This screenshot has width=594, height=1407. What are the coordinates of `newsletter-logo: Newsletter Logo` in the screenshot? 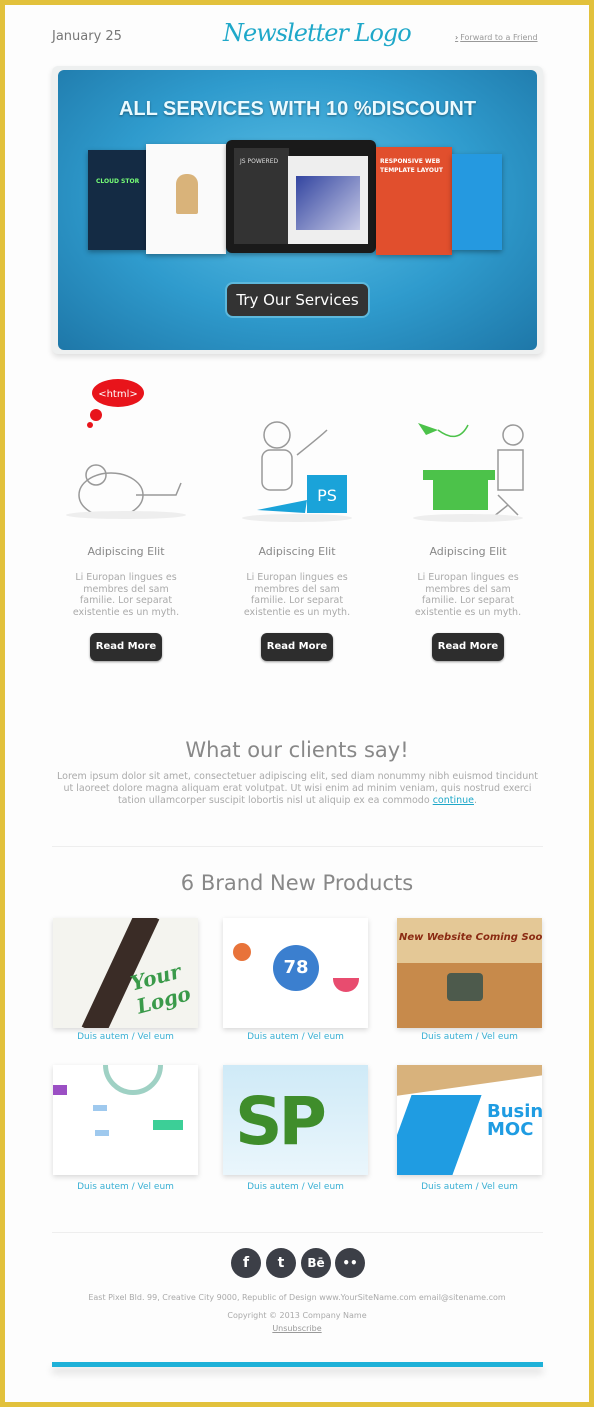 It's located at (317, 33).